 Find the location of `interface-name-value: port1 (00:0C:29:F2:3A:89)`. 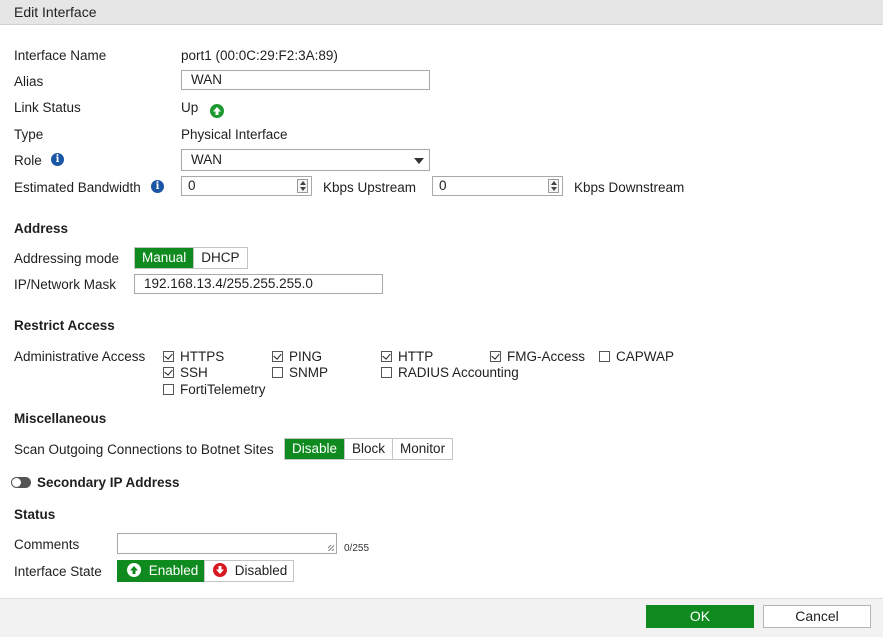

interface-name-value: port1 (00:0C:29:F2:3A:89) is located at coordinates (259, 55).